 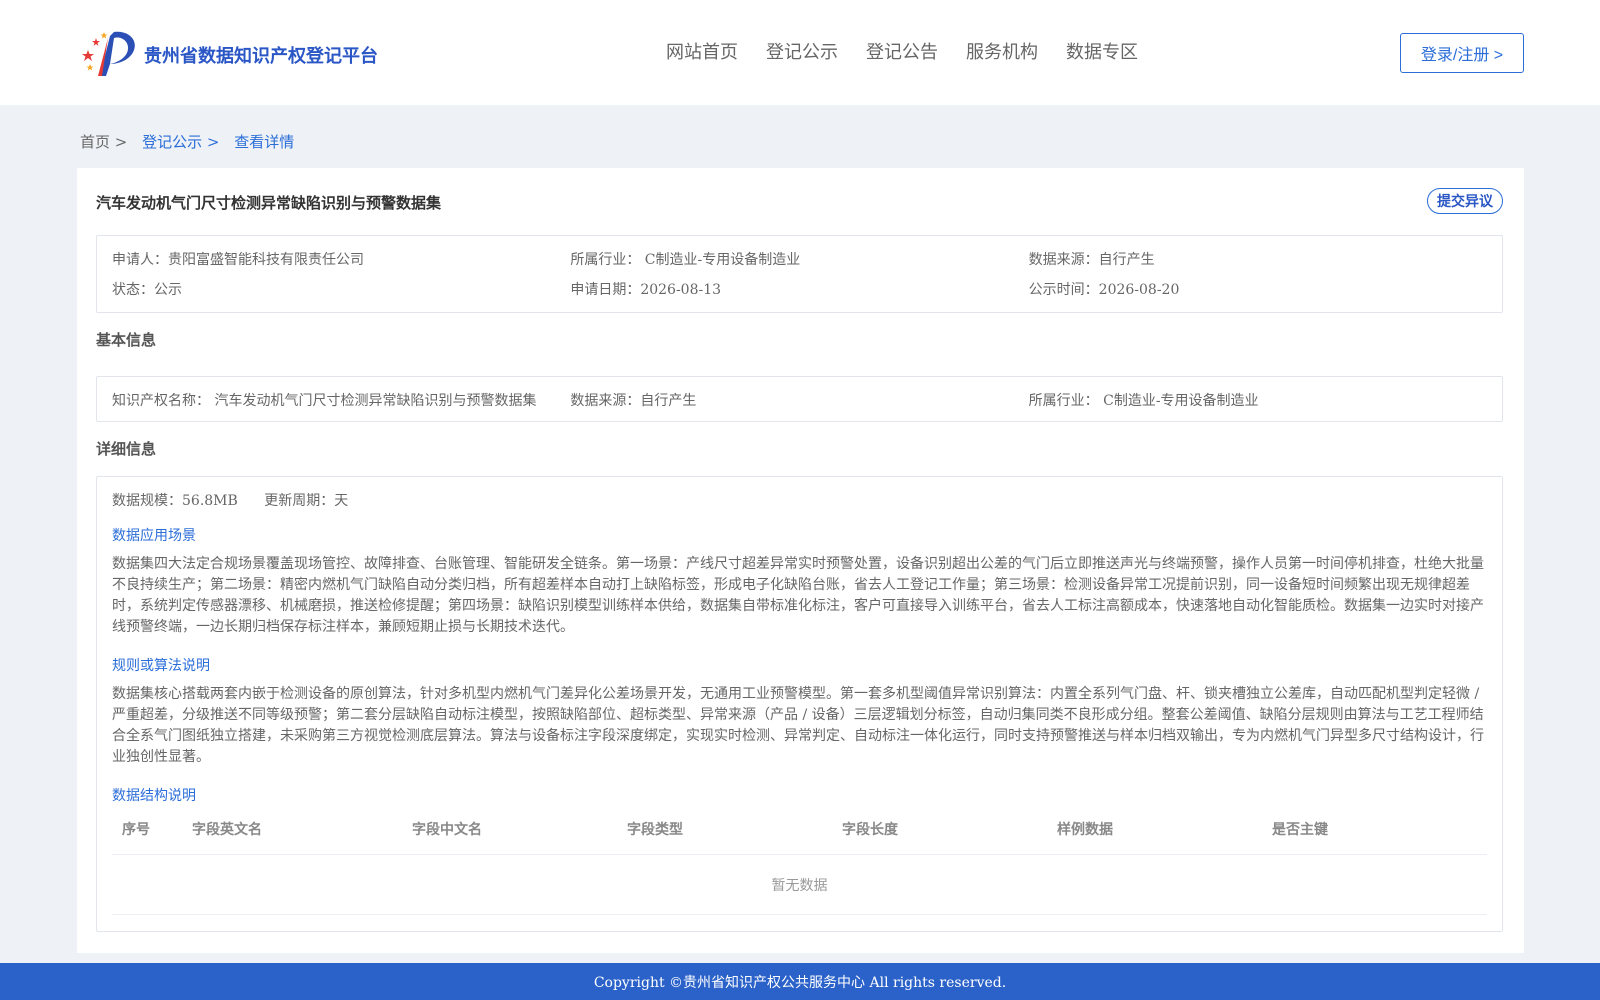 I want to click on breadcrumb: 首页 > 登记公示 > 查看详情, so click(x=192, y=141).